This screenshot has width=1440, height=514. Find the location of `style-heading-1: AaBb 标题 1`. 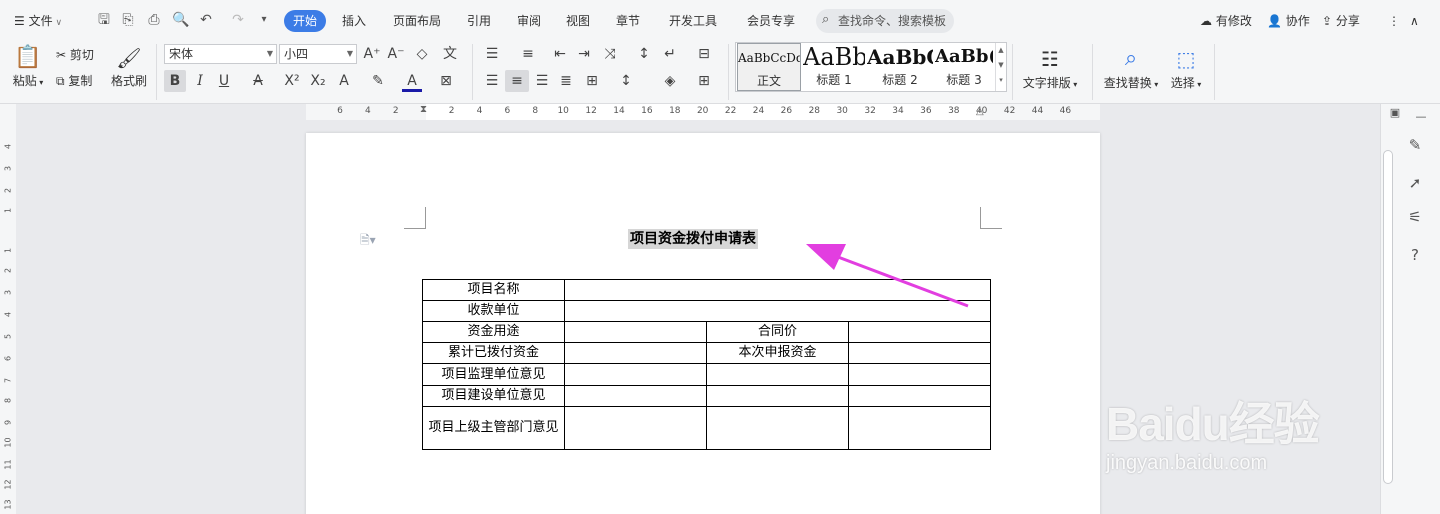

style-heading-1: AaBb 标题 1 is located at coordinates (834, 67).